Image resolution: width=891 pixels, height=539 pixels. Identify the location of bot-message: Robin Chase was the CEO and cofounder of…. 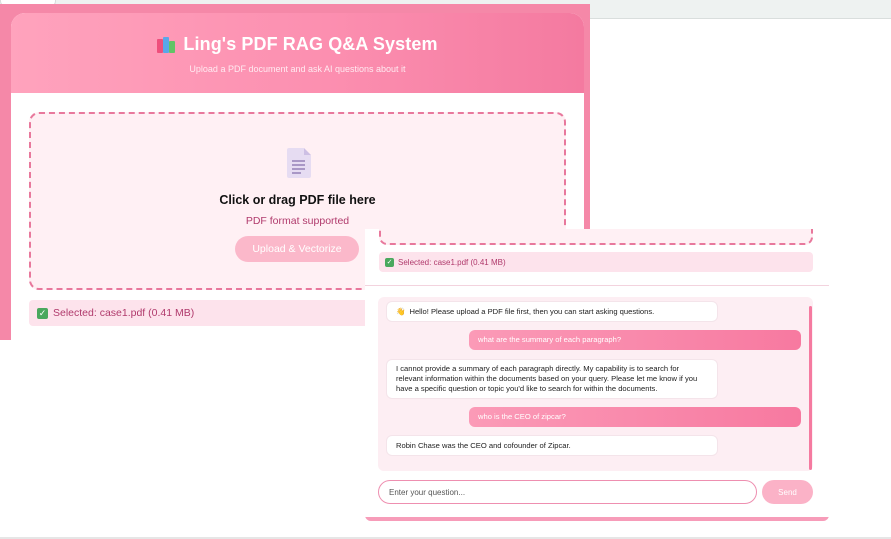
(552, 445).